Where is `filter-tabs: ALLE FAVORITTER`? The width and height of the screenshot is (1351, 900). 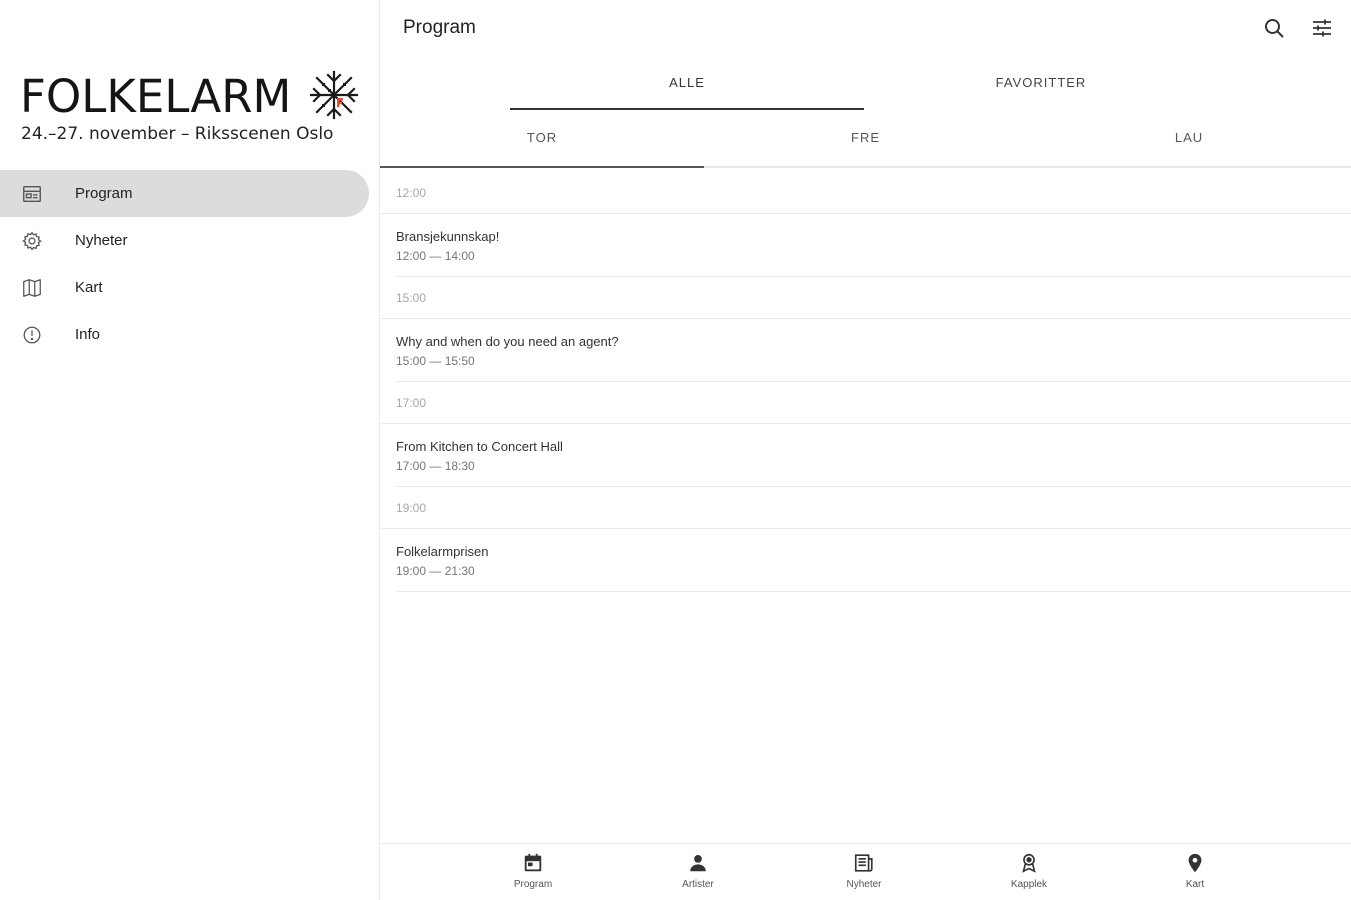 filter-tabs: ALLE FAVORITTER is located at coordinates (865, 85).